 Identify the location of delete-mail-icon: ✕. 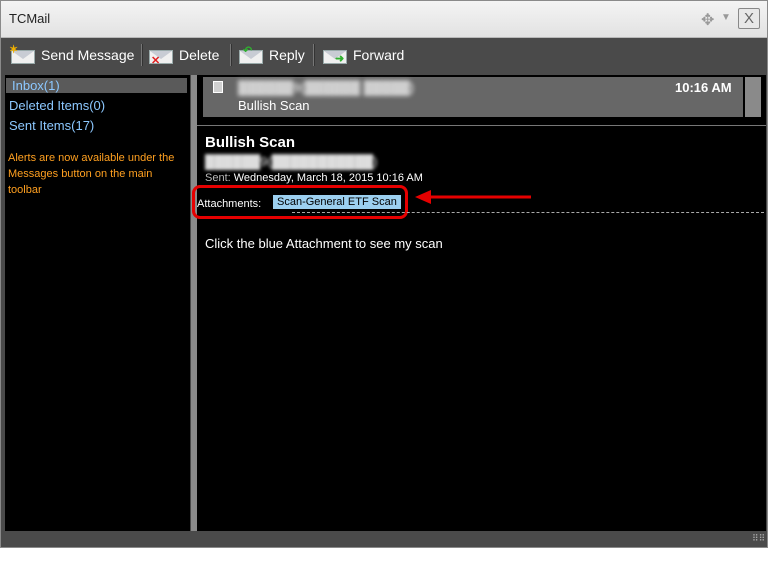
(161, 56).